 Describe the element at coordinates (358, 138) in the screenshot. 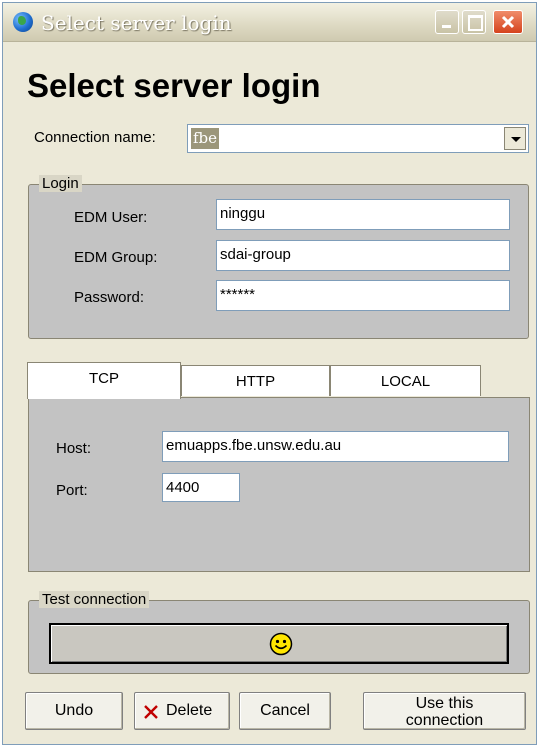

I see `connection-name-select: fbe` at that location.